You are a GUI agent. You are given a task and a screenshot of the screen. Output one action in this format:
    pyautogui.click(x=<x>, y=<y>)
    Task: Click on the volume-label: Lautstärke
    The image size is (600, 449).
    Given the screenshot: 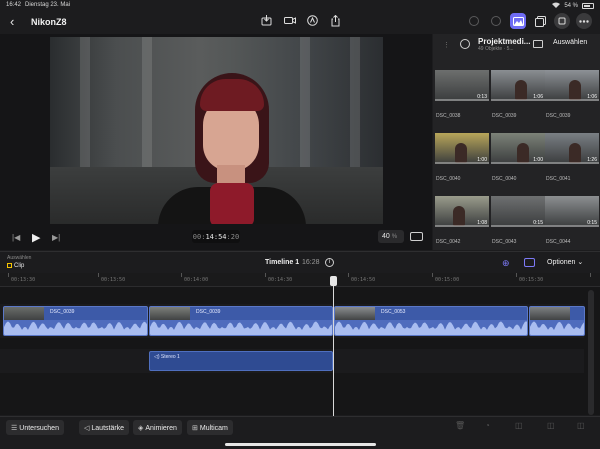 What is the action you would take?
    pyautogui.click(x=108, y=428)
    